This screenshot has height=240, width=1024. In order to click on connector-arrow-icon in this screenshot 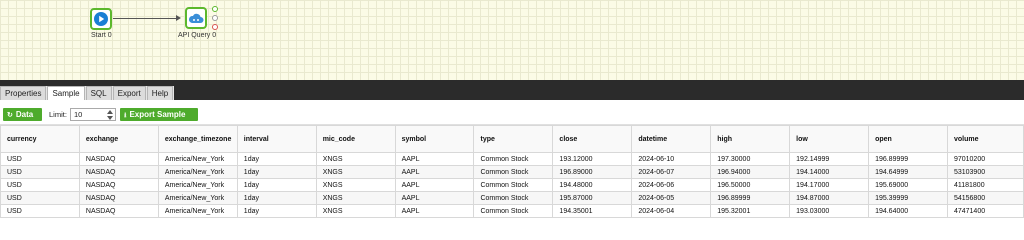, I will do `click(178, 18)`.